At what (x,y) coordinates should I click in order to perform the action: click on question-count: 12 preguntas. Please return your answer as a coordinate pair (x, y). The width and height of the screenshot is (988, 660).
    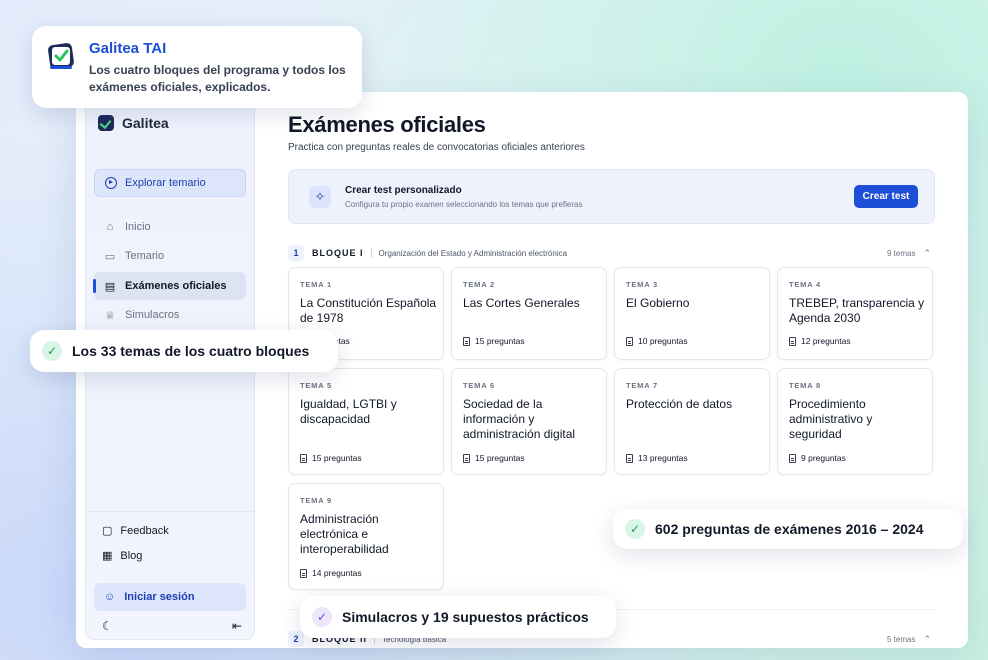
    Looking at the image, I should click on (820, 341).